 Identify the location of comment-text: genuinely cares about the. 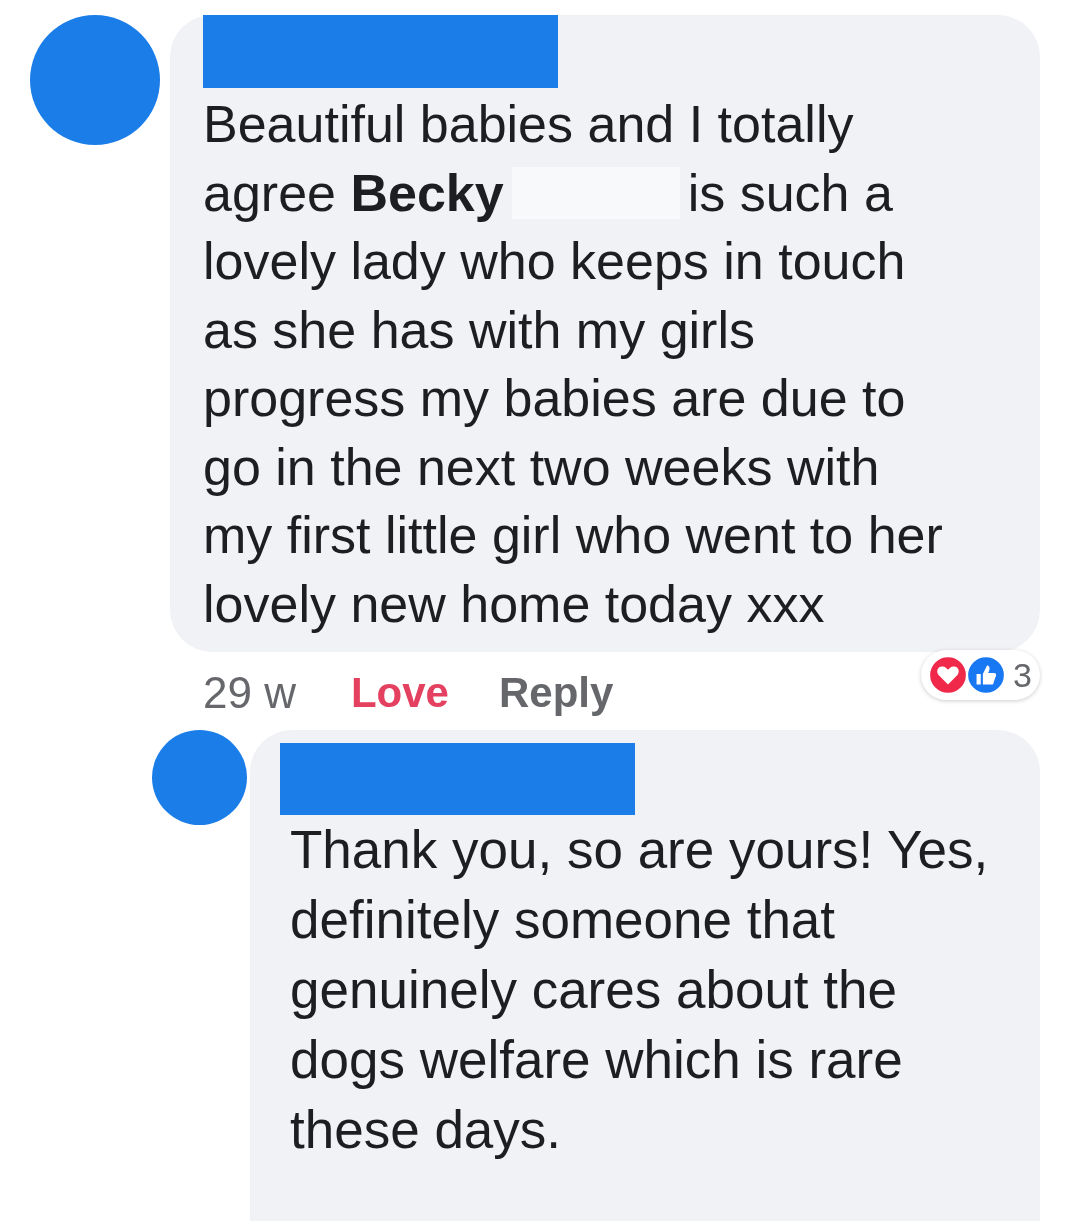
(593, 990).